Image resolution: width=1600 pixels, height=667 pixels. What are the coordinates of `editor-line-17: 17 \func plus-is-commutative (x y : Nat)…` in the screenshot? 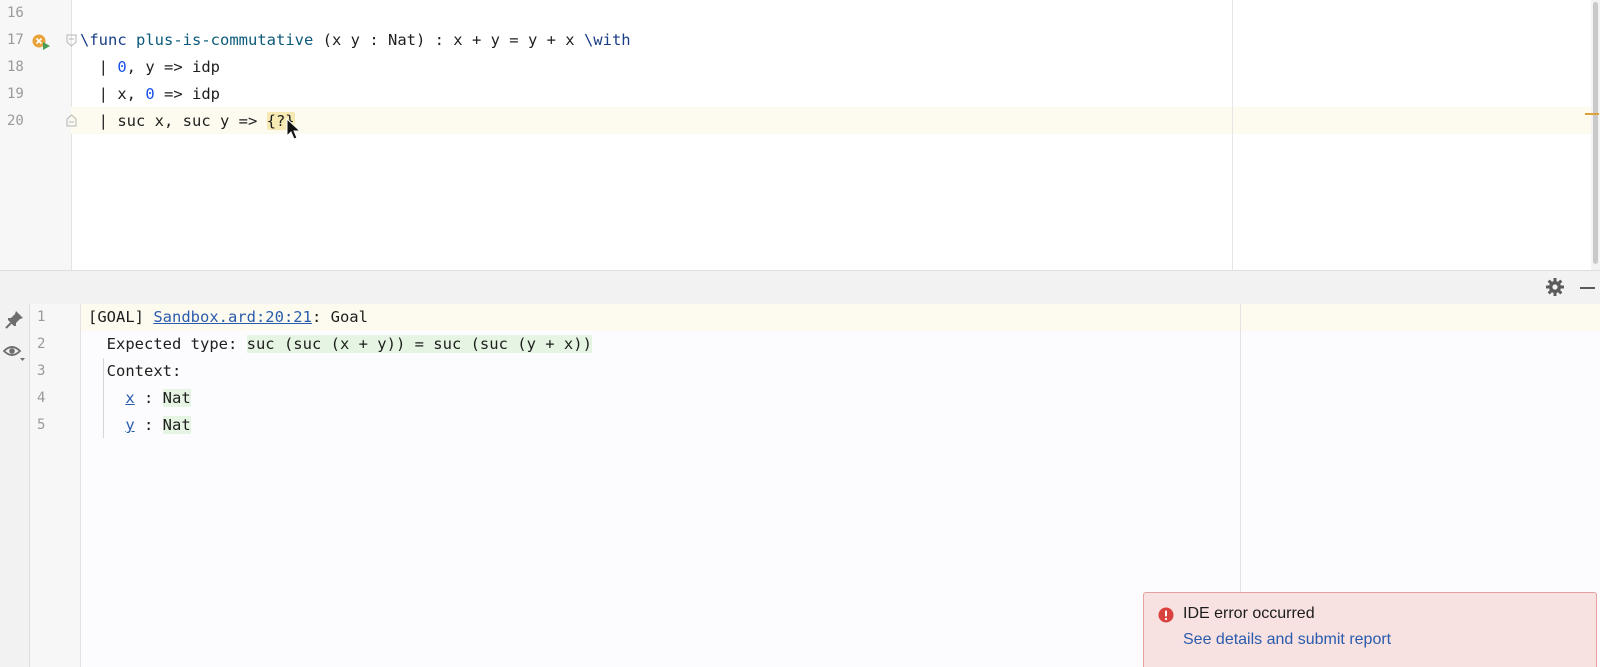 It's located at (795, 40).